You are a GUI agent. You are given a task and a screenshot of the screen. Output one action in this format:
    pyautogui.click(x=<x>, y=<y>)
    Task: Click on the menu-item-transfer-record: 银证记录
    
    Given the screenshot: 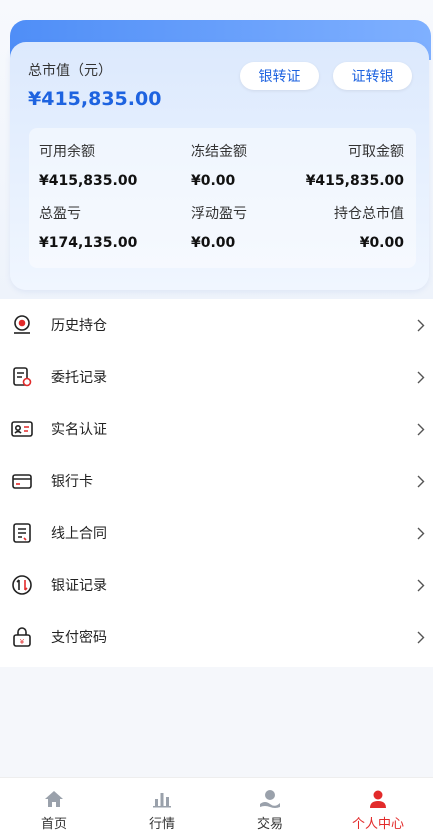 What is the action you would take?
    pyautogui.click(x=216, y=585)
    